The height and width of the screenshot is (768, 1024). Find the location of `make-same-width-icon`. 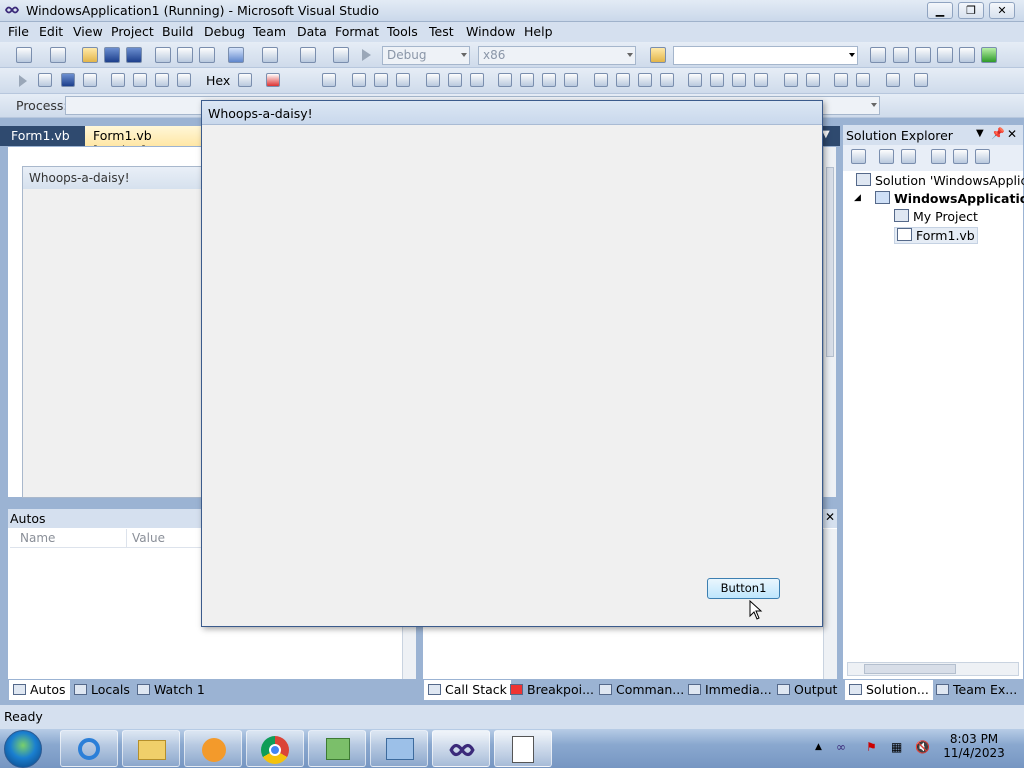

make-same-width-icon is located at coordinates (505, 80).